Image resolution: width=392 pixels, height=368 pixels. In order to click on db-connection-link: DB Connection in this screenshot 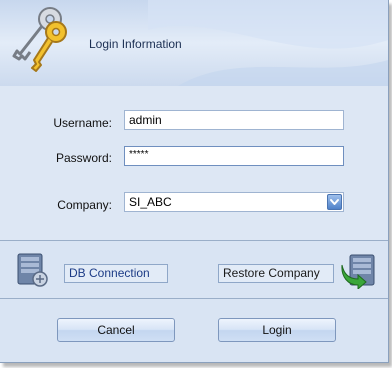, I will do `click(116, 273)`.